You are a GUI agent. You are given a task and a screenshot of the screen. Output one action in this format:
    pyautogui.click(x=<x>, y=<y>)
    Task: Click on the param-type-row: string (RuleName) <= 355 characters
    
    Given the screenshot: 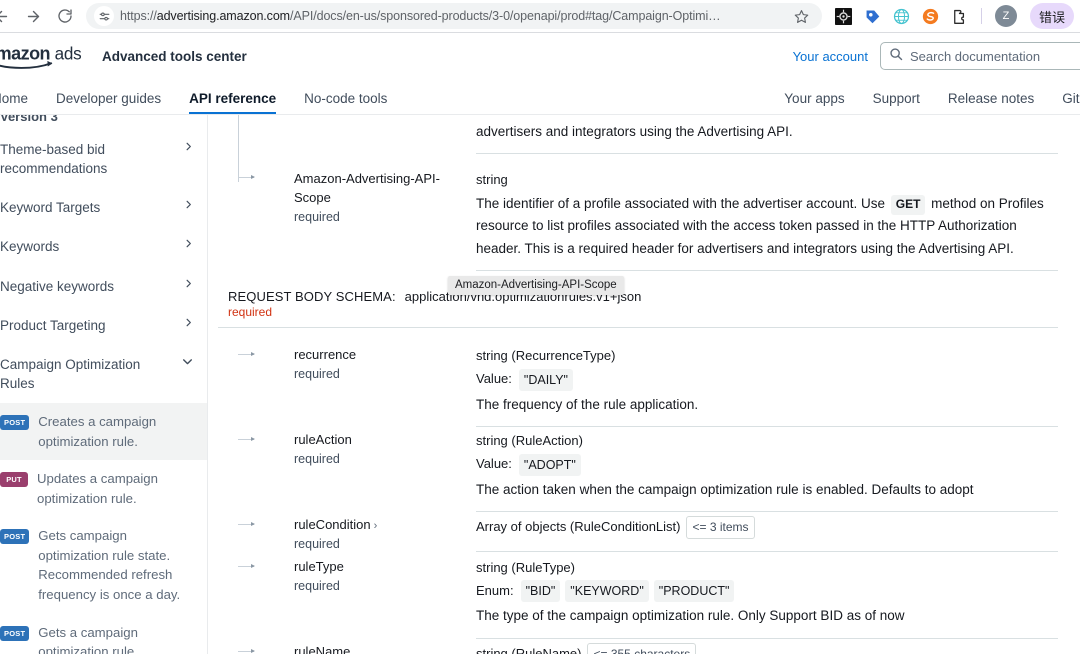 What is the action you would take?
    pyautogui.click(x=767, y=648)
    